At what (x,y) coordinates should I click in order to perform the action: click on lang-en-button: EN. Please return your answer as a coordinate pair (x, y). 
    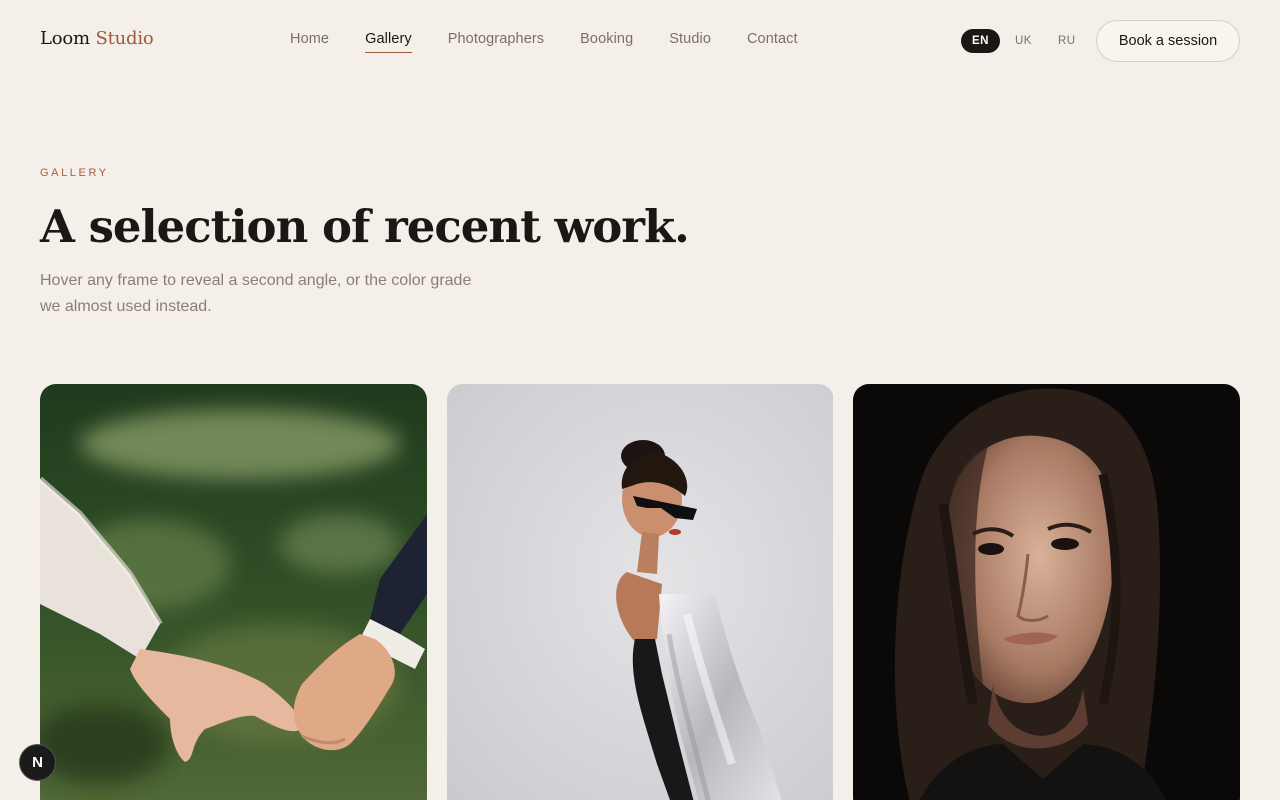
    Looking at the image, I should click on (980, 41).